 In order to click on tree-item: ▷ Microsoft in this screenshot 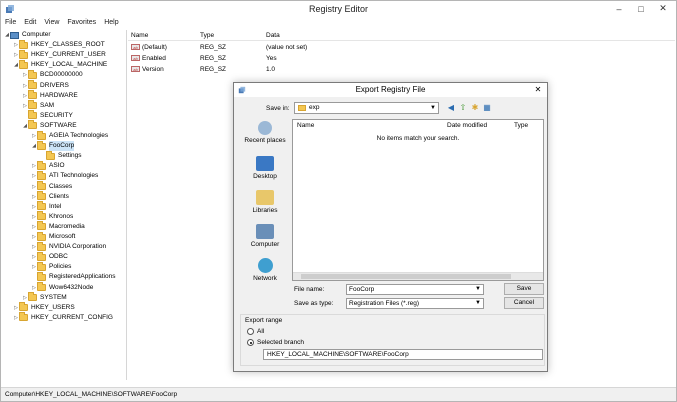, I will do `click(53, 236)`.